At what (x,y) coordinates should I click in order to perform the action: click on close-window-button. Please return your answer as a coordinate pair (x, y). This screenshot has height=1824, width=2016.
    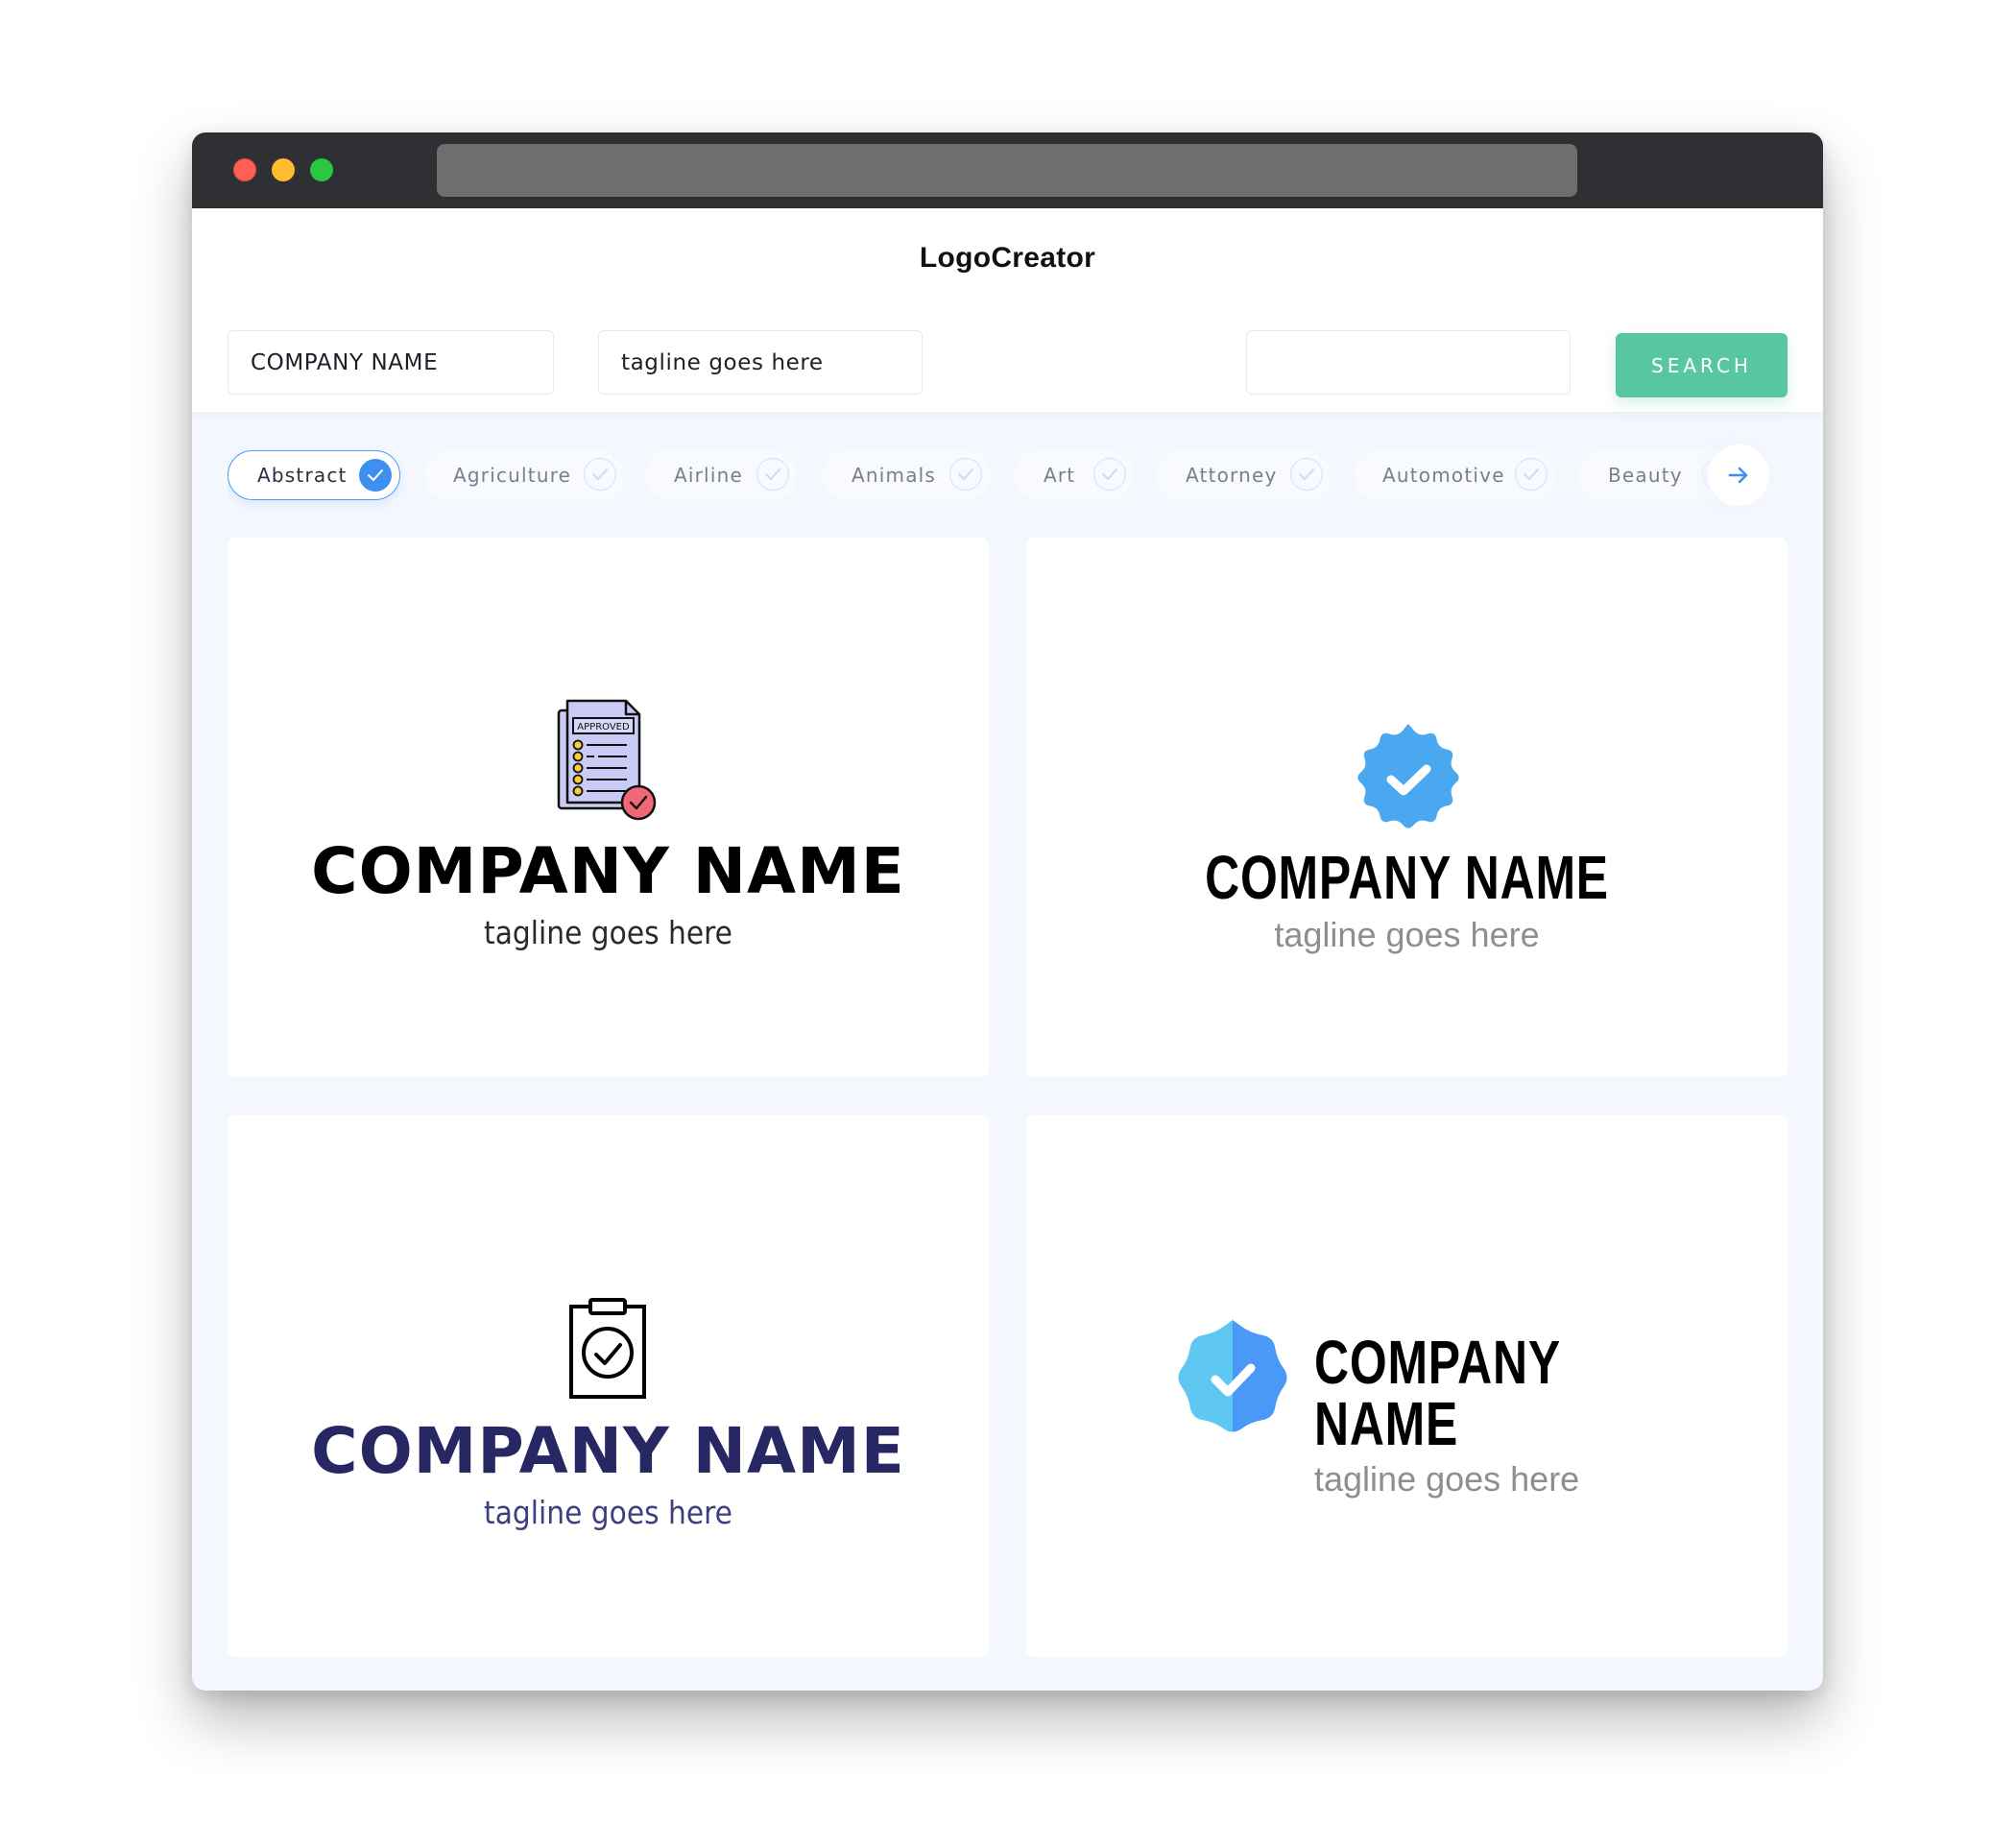
    Looking at the image, I should click on (245, 169).